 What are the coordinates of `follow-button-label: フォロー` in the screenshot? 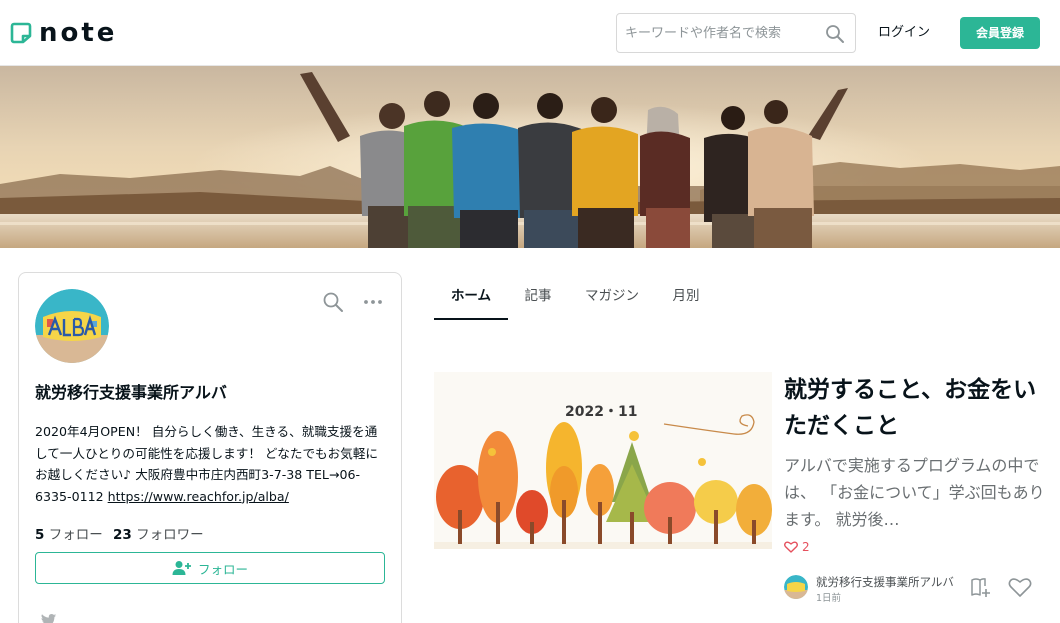 It's located at (222, 569).